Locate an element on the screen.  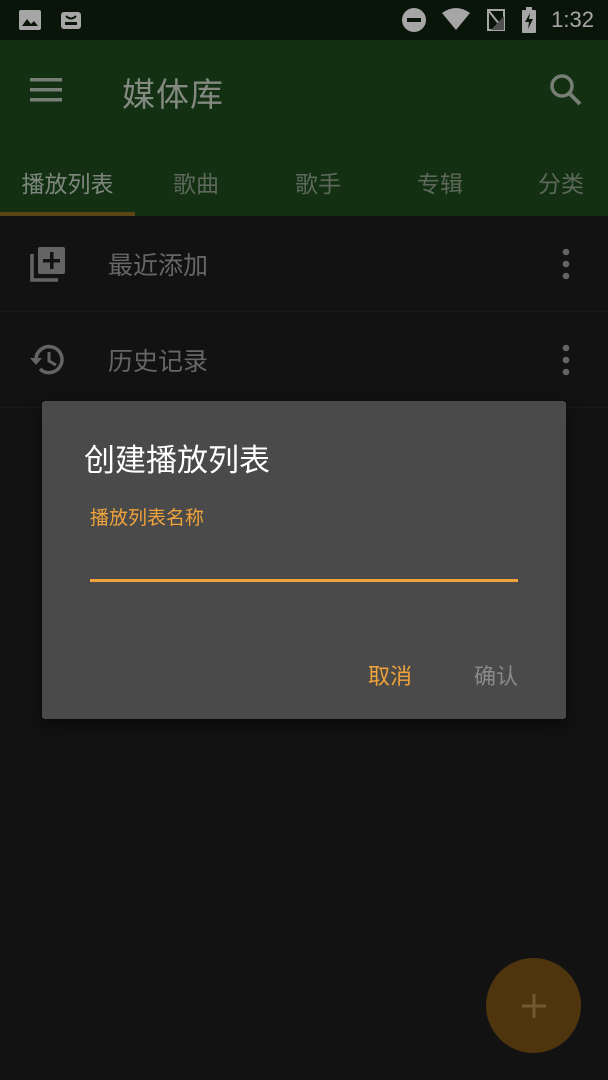
cancel-button: 取消 is located at coordinates (390, 675).